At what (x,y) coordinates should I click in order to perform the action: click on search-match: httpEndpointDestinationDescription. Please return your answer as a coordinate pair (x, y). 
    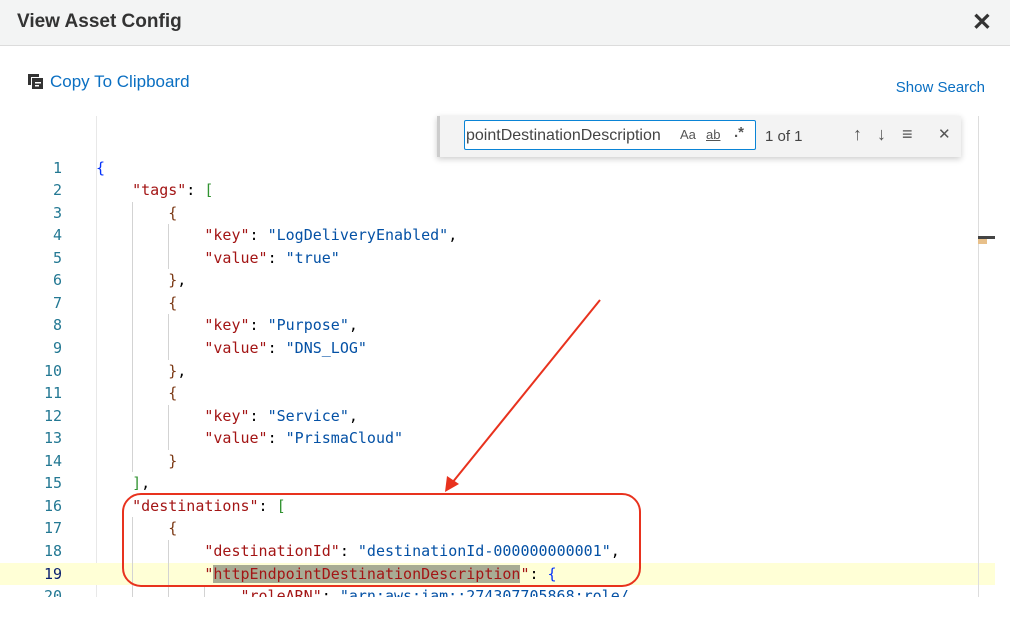
    Looking at the image, I should click on (367, 573).